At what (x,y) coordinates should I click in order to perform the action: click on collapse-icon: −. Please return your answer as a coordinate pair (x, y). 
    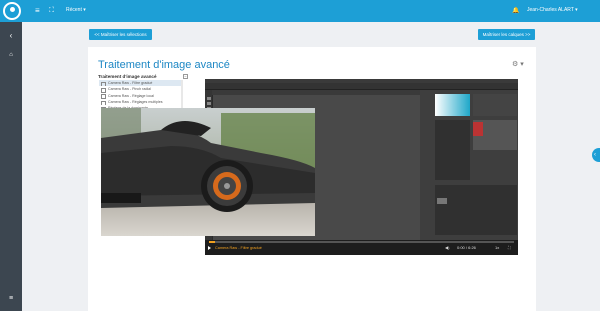
    Looking at the image, I should click on (185, 76).